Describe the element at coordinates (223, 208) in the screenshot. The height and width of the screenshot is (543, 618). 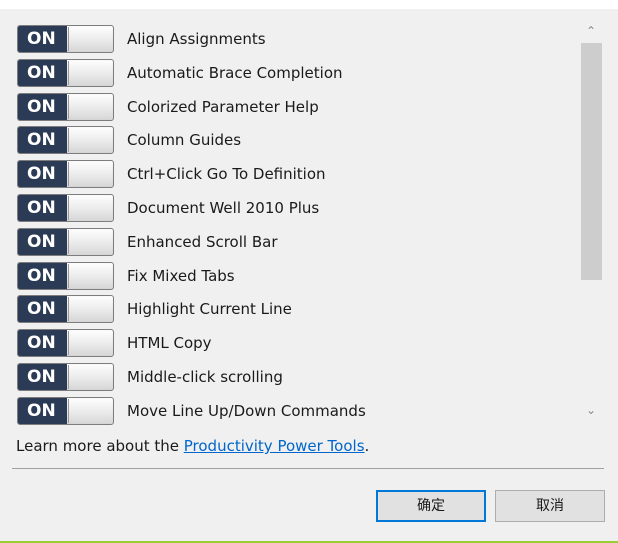
I see `feature-label: Document Well 2010 Plus` at that location.